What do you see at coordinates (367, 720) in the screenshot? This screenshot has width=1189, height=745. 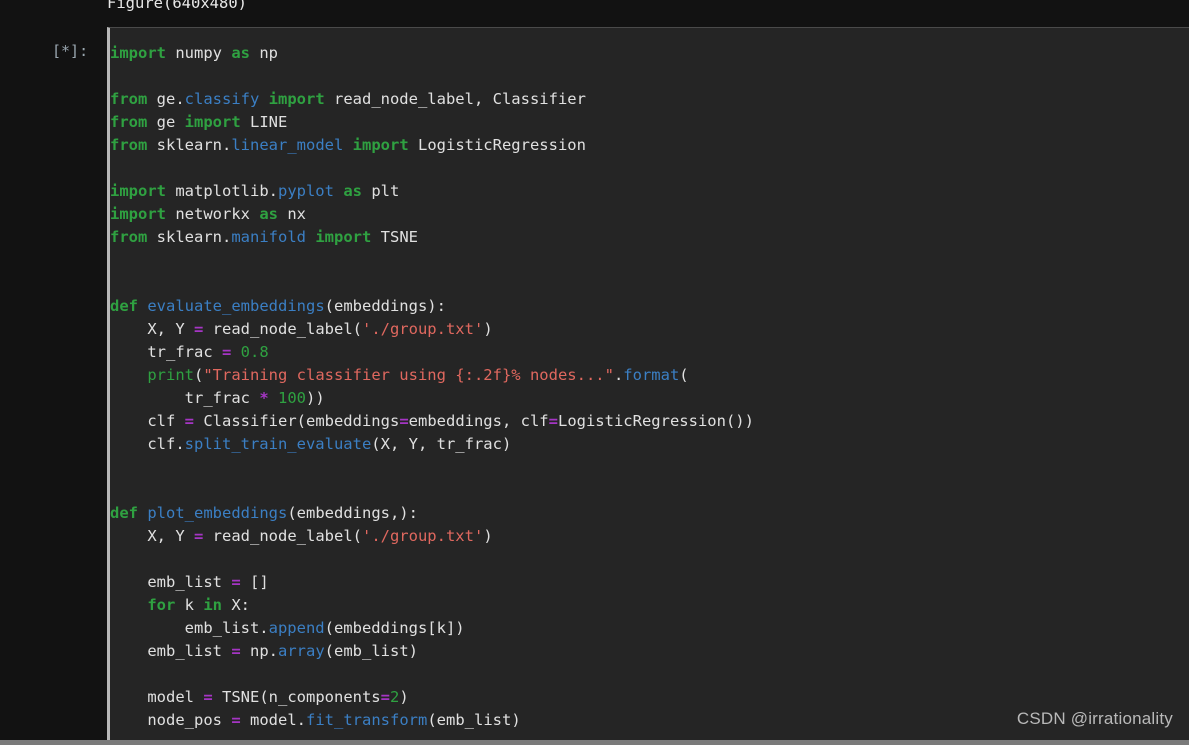 I see `code-token: fit_transform` at bounding box center [367, 720].